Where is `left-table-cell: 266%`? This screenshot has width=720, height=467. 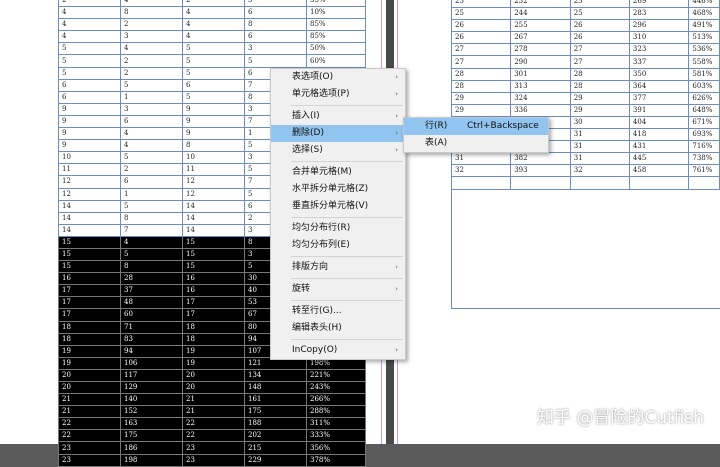
left-table-cell: 266% is located at coordinates (336, 400).